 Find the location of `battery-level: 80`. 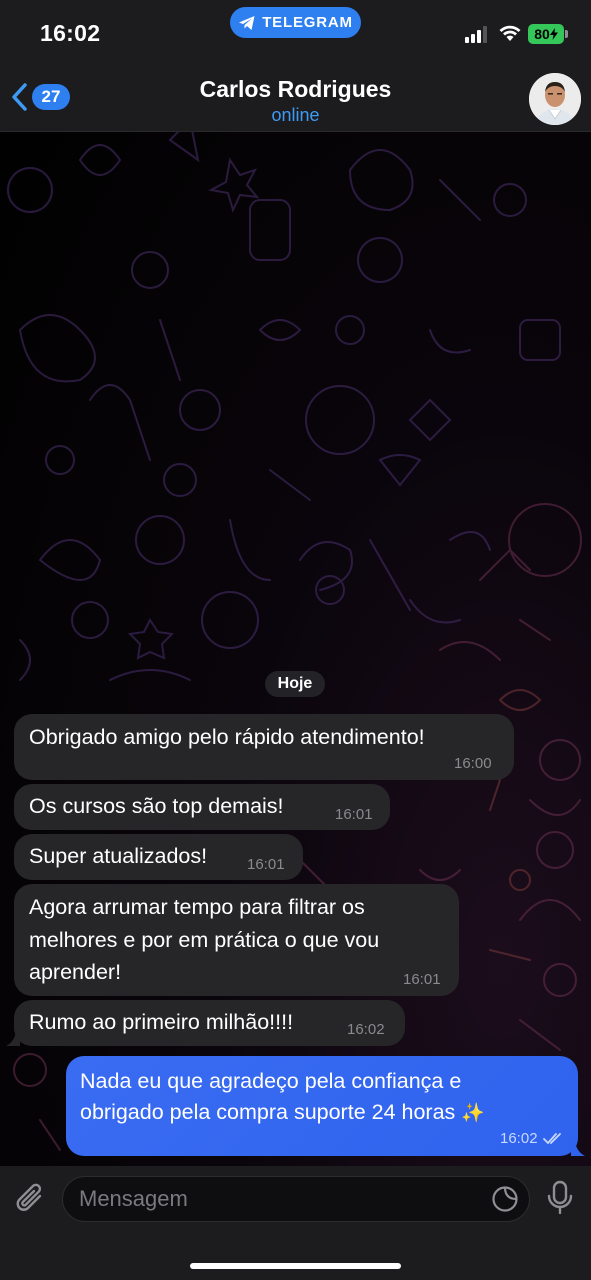

battery-level: 80 is located at coordinates (542, 34).